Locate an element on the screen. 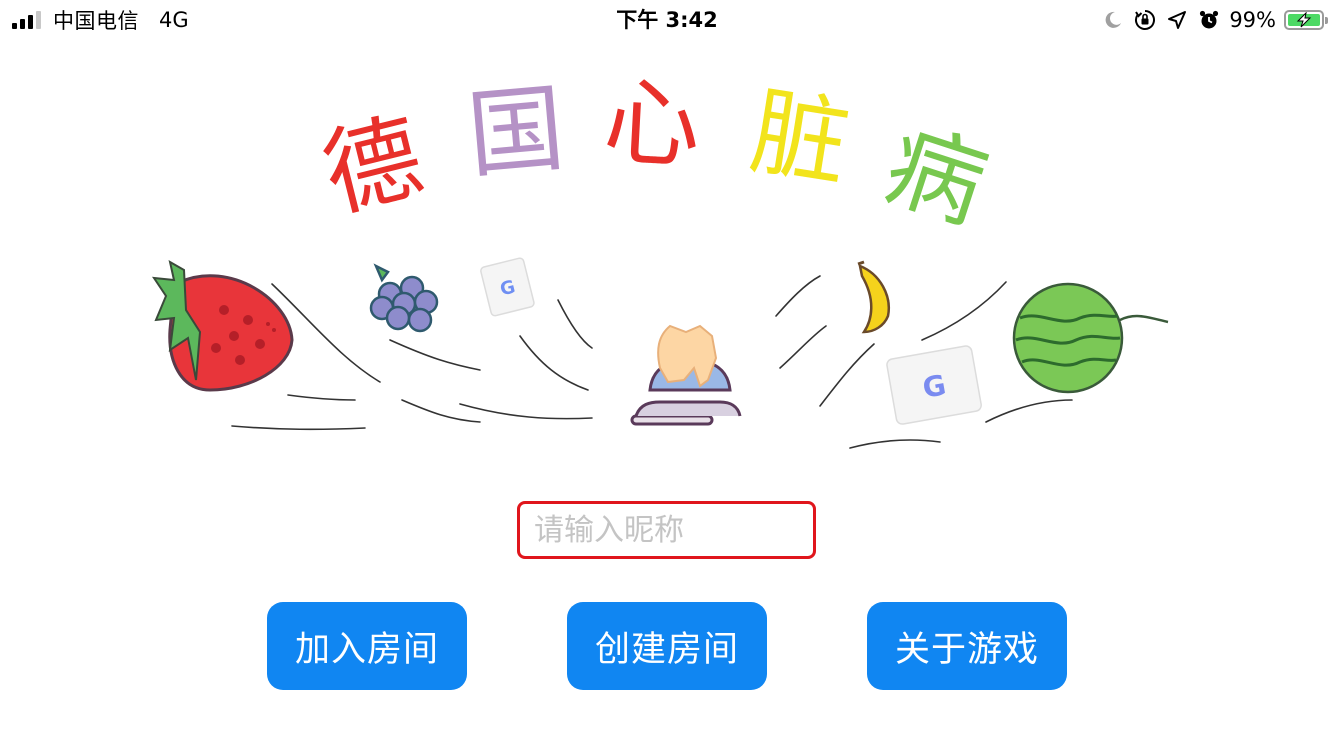  title-char-3: 心 is located at coordinates (652, 124).